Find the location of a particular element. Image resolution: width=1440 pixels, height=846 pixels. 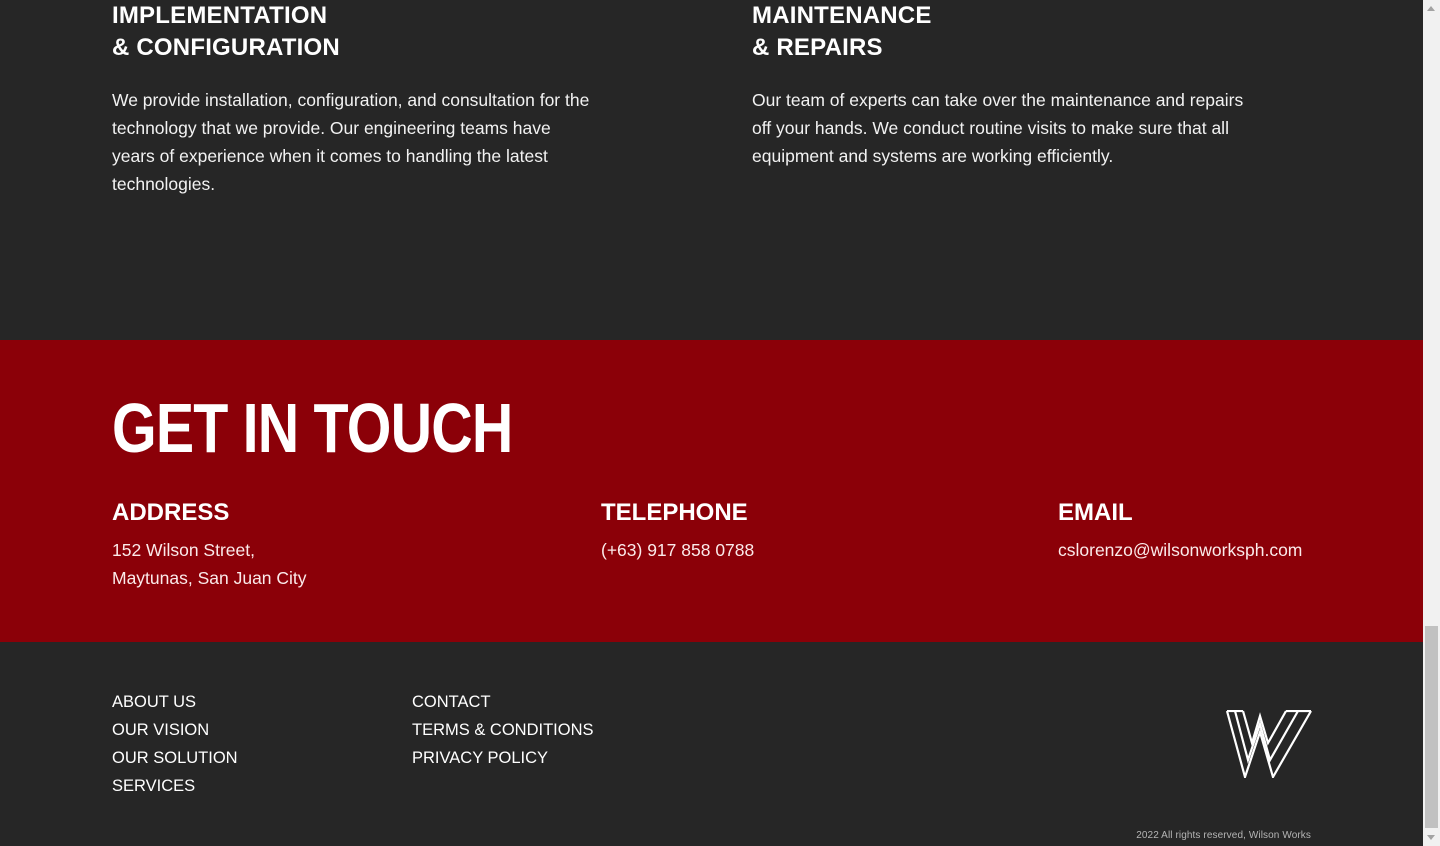

footer-link-our-vision: OUR VISION is located at coordinates (175, 730).